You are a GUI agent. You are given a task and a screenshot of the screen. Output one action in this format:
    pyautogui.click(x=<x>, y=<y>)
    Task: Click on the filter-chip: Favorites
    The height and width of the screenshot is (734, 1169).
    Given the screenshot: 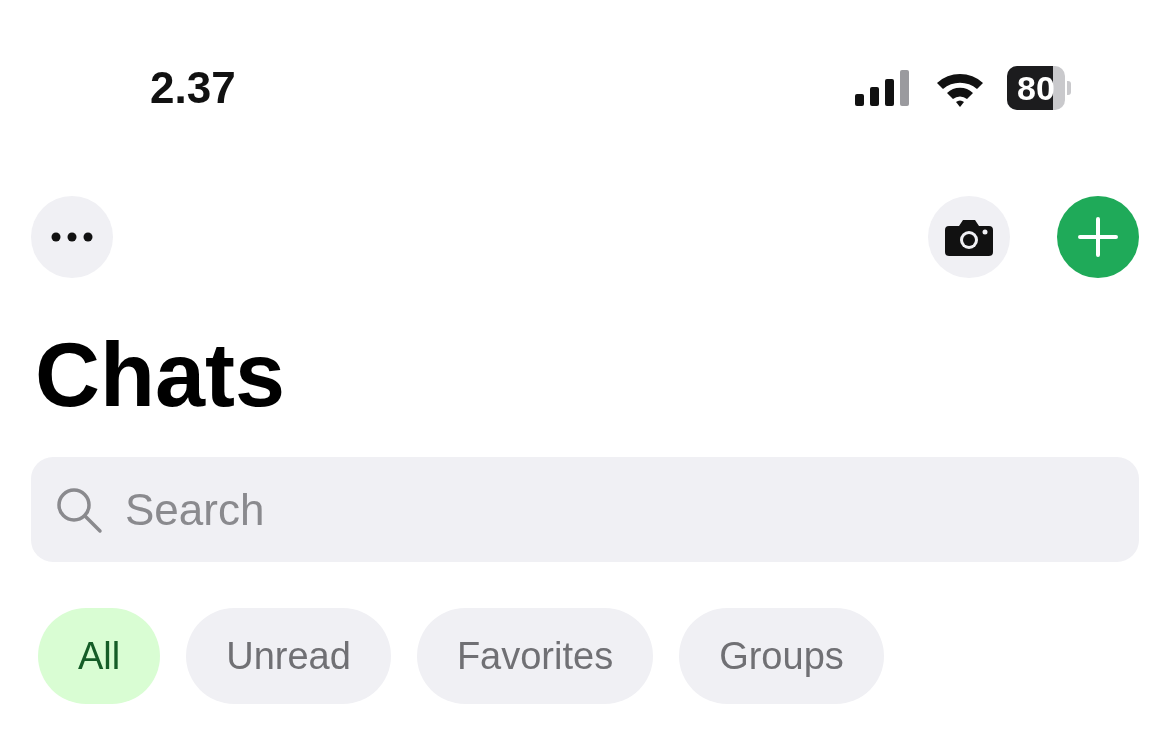 What is the action you would take?
    pyautogui.click(x=535, y=656)
    